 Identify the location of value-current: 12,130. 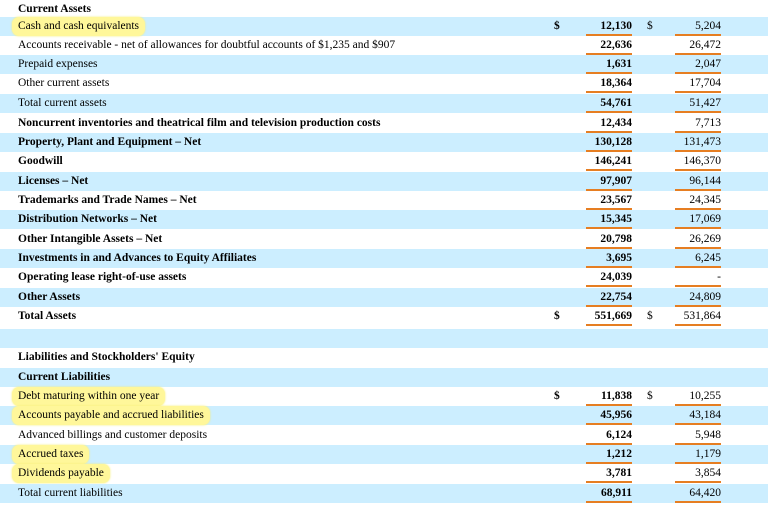
(609, 26).